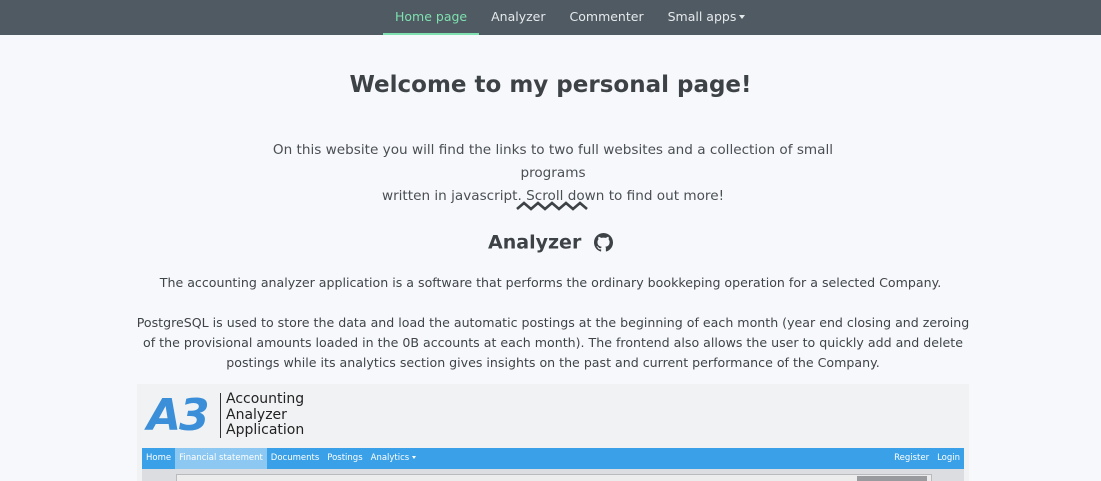 This screenshot has width=1101, height=481. Describe the element at coordinates (431, 17) in the screenshot. I see `nav-item-home-page: Home page` at that location.